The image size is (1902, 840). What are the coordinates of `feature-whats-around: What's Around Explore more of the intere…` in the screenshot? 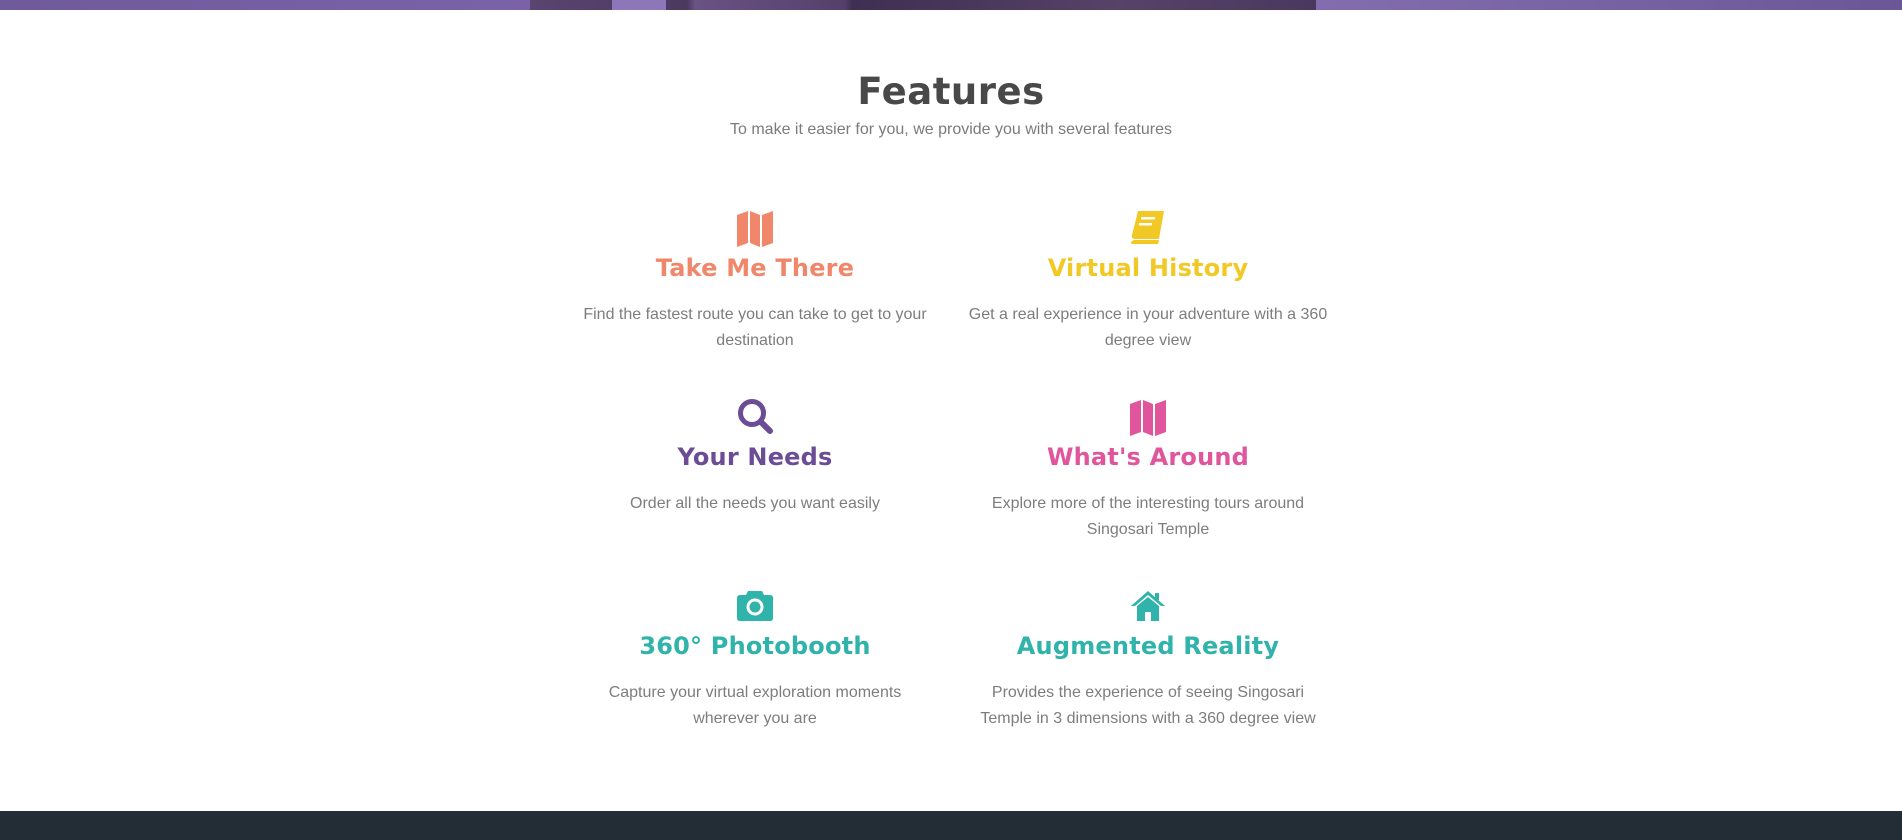 It's located at (1148, 469).